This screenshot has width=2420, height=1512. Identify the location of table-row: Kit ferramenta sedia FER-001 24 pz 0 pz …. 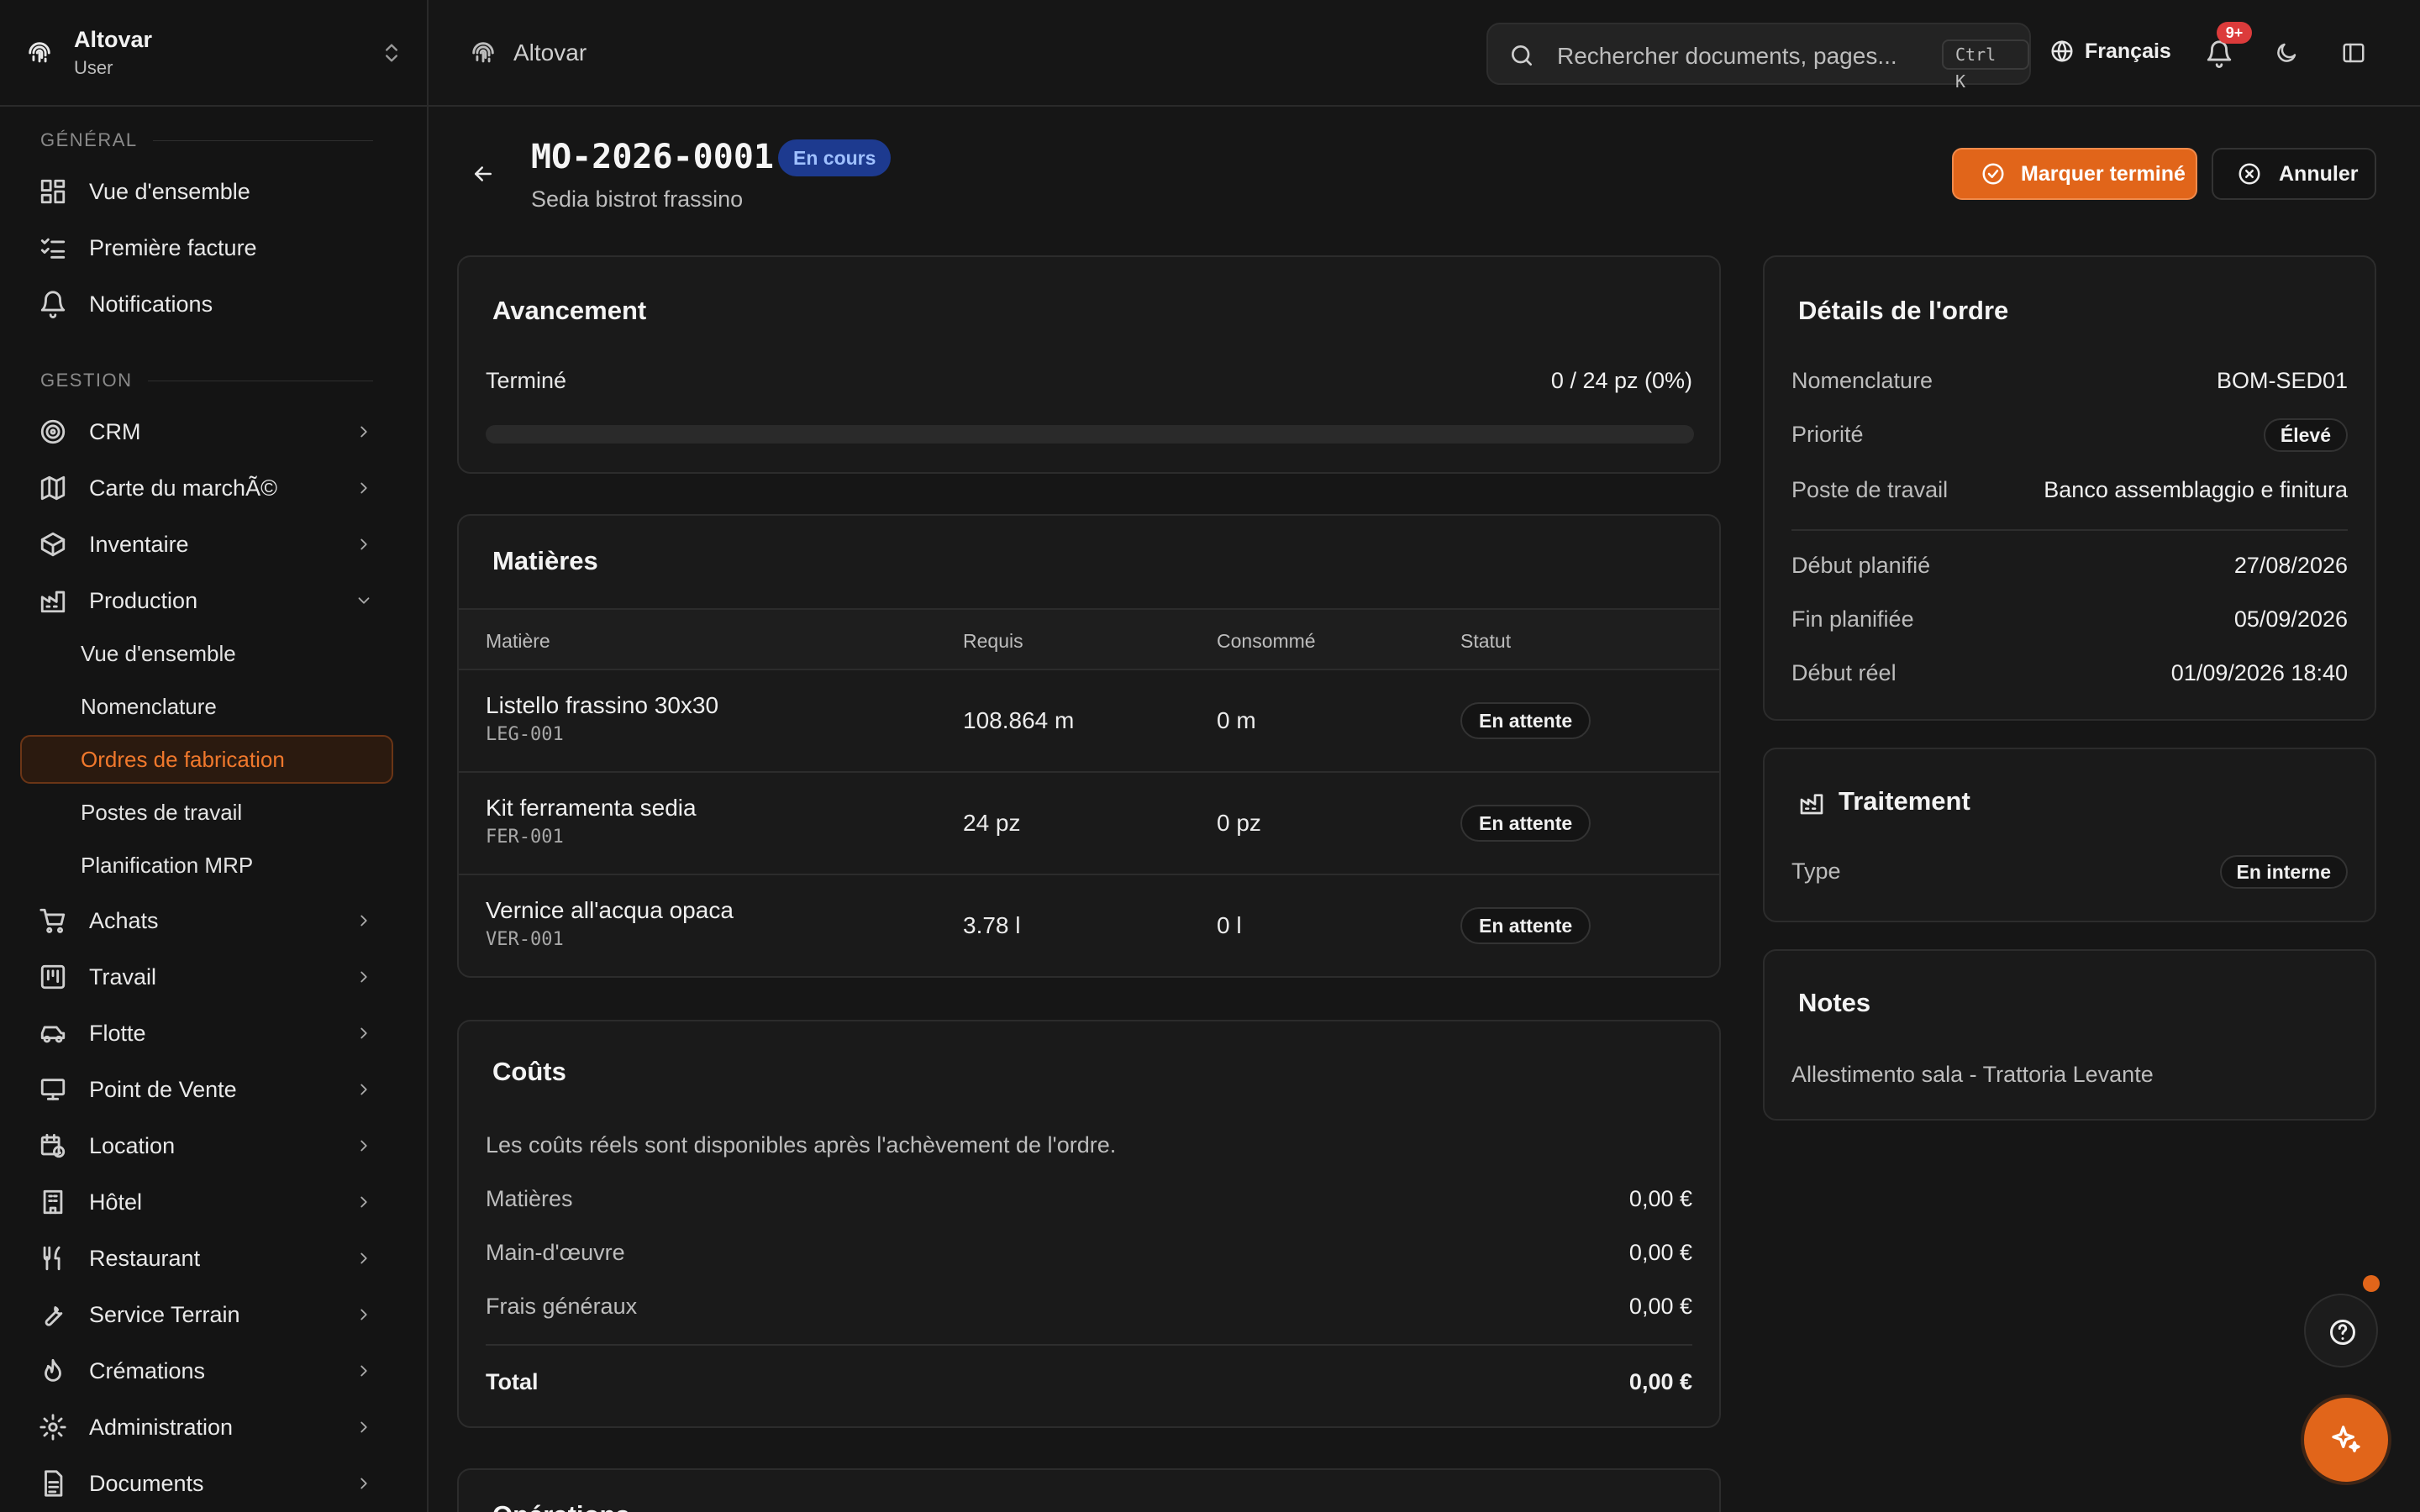
(1089, 824).